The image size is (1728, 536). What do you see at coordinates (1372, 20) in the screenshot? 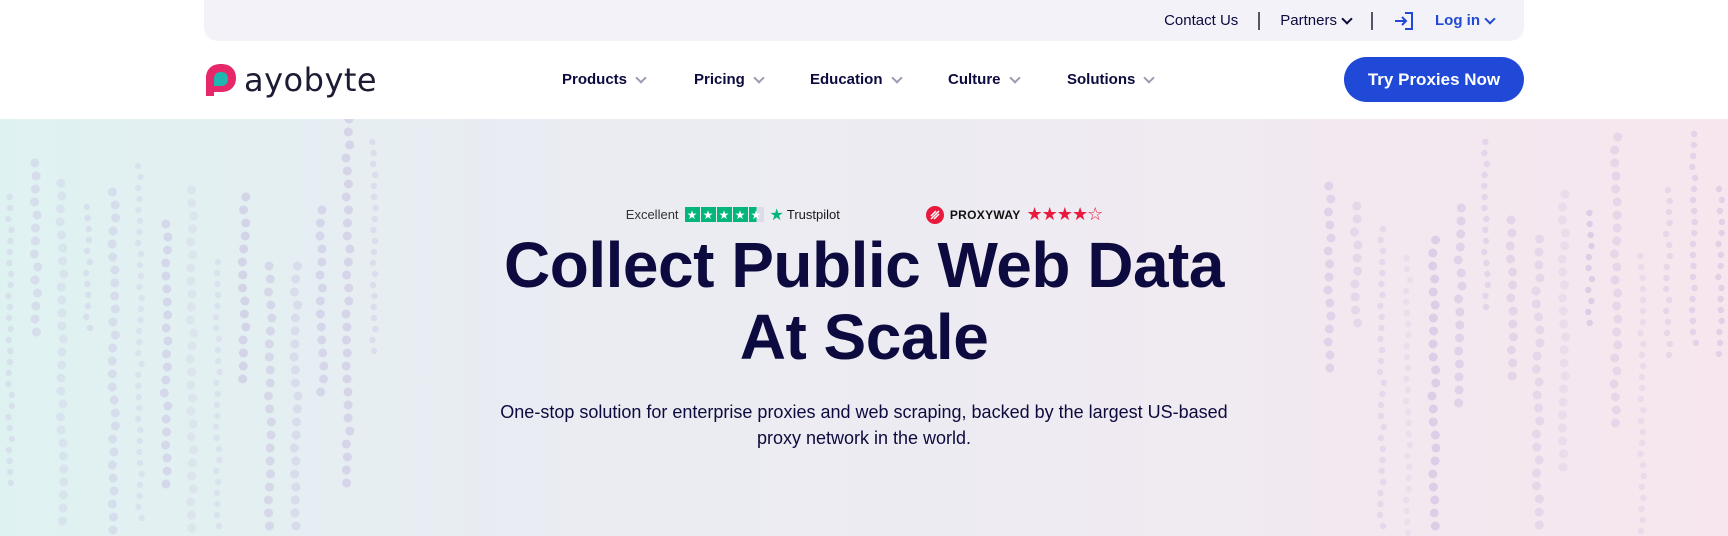
I see `divider` at bounding box center [1372, 20].